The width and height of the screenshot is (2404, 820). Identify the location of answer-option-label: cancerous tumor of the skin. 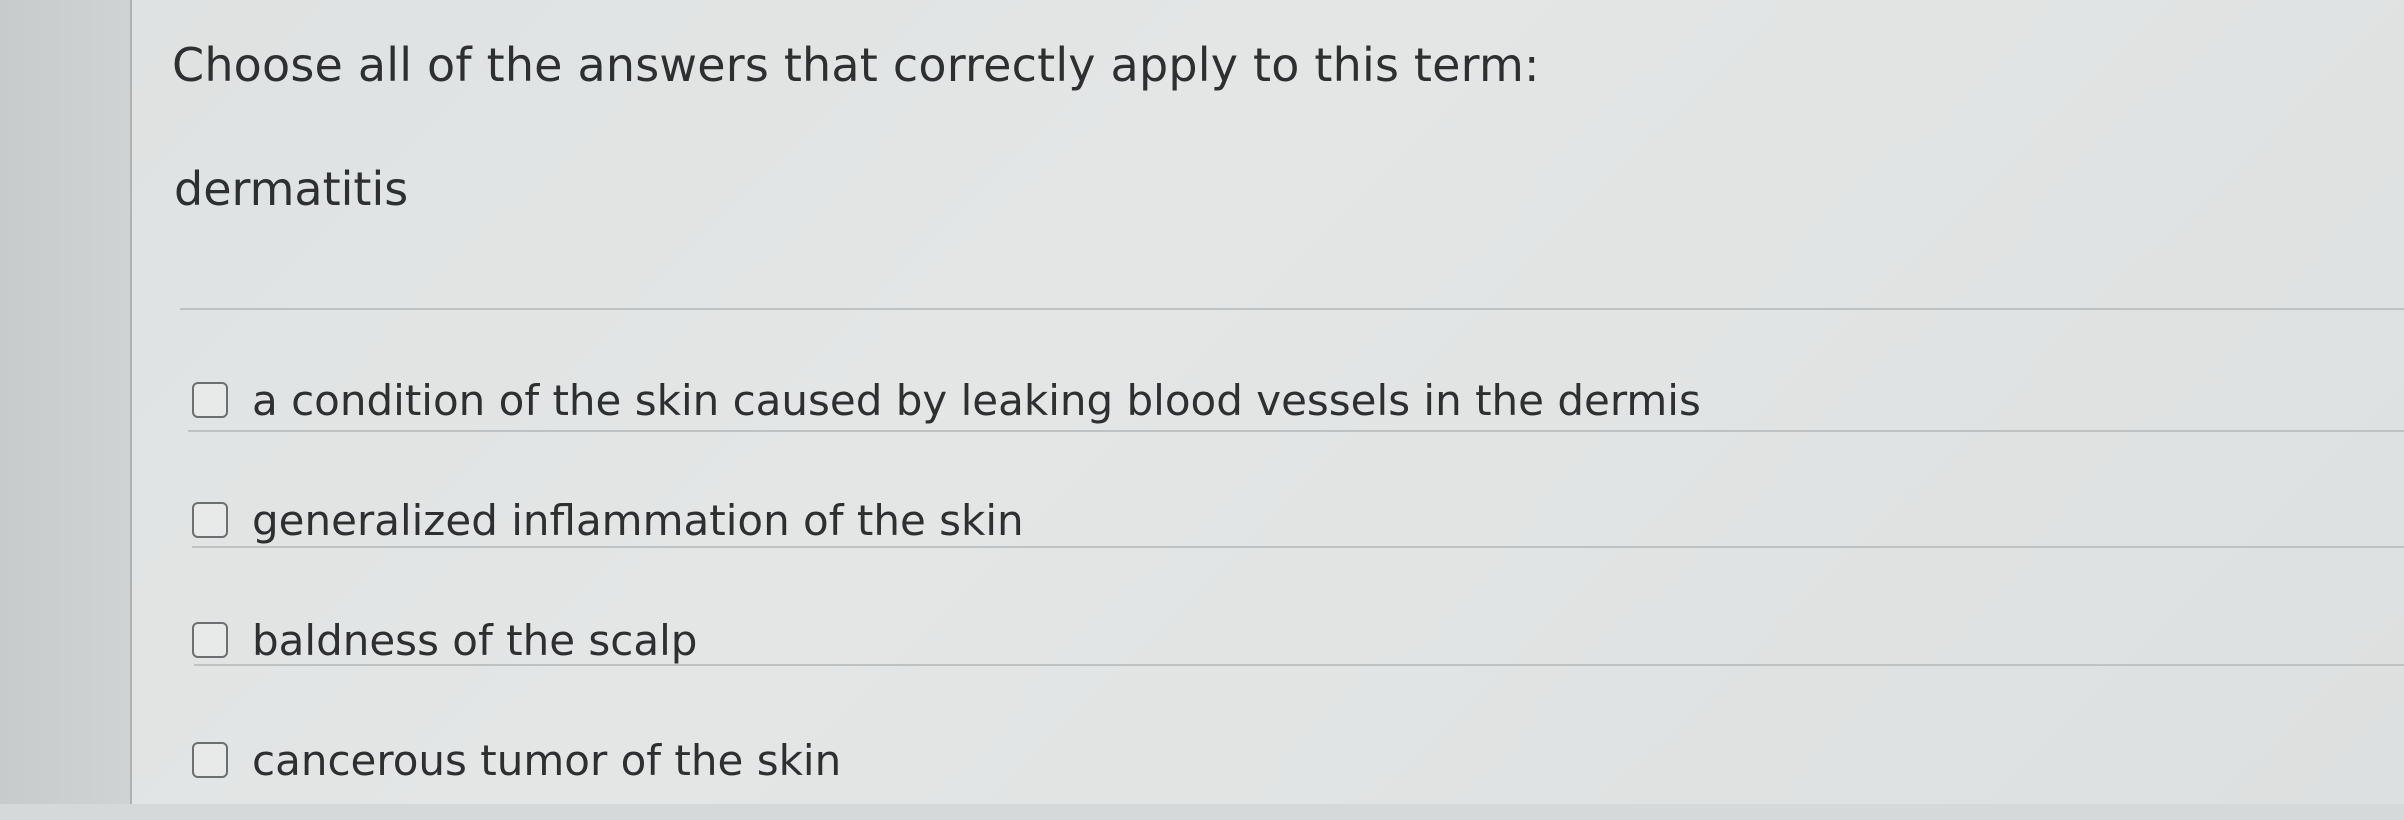
(547, 760).